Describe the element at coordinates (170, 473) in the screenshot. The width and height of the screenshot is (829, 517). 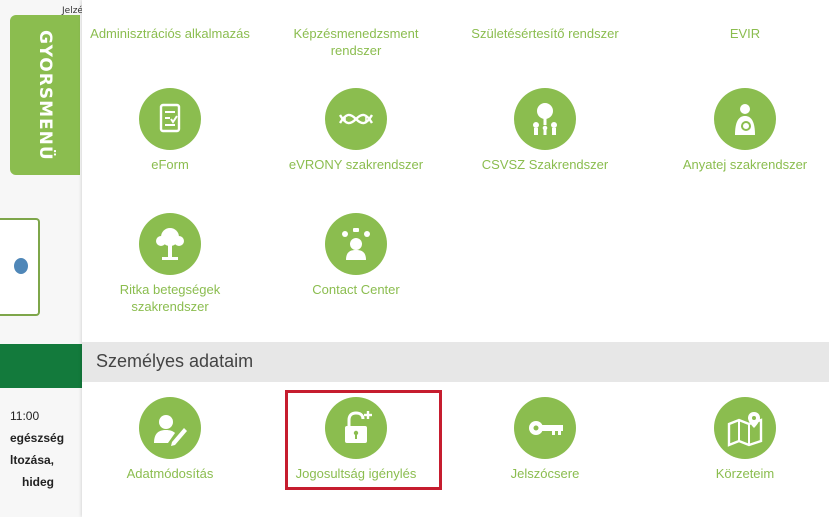
I see `menu-item-label: Adatmódosítás` at that location.